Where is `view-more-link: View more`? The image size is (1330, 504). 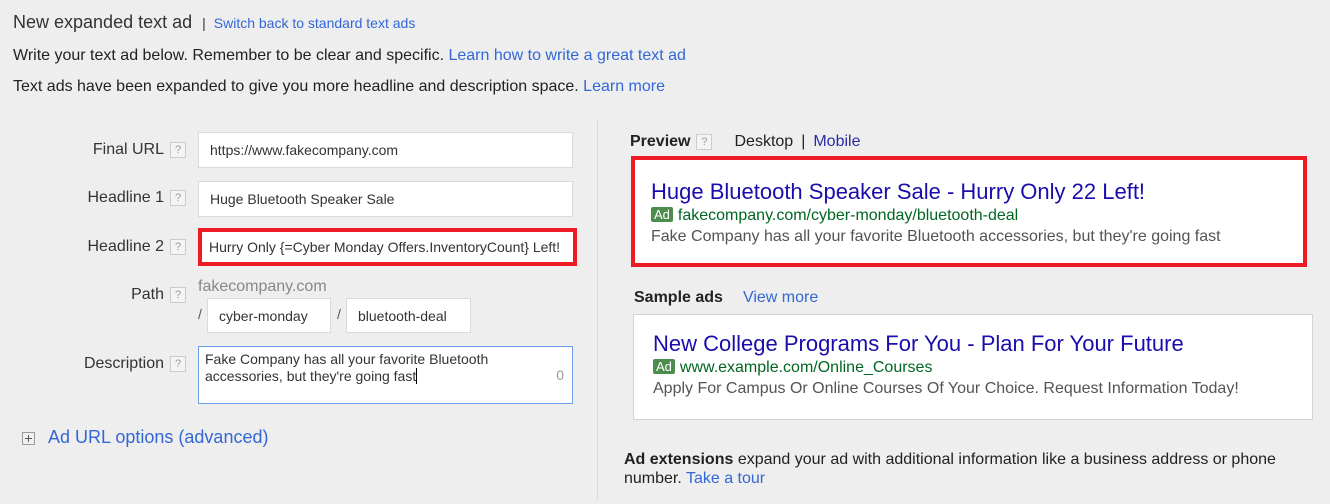 view-more-link: View more is located at coordinates (780, 297).